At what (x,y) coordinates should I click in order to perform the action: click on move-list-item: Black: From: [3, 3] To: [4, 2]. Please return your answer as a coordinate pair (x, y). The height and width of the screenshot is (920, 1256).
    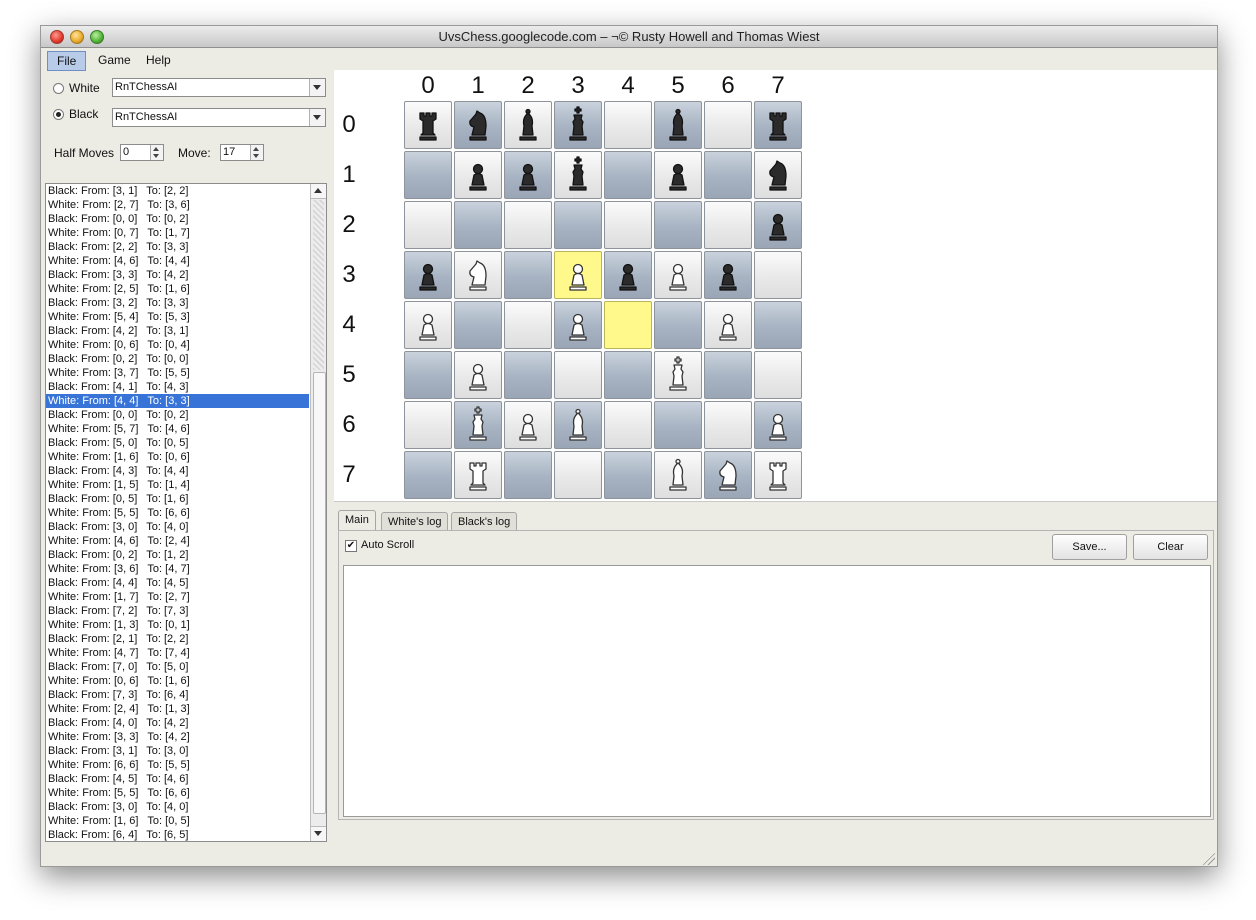
    Looking at the image, I should click on (186, 275).